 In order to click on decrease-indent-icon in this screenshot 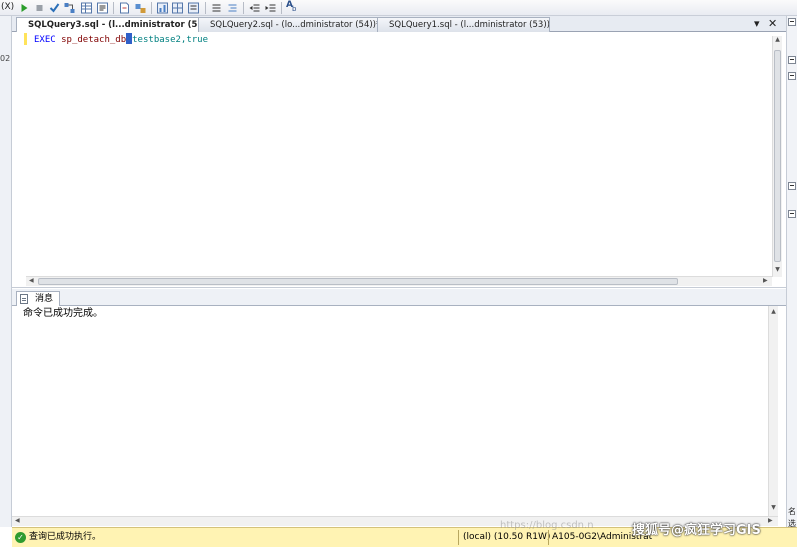, I will do `click(254, 8)`.